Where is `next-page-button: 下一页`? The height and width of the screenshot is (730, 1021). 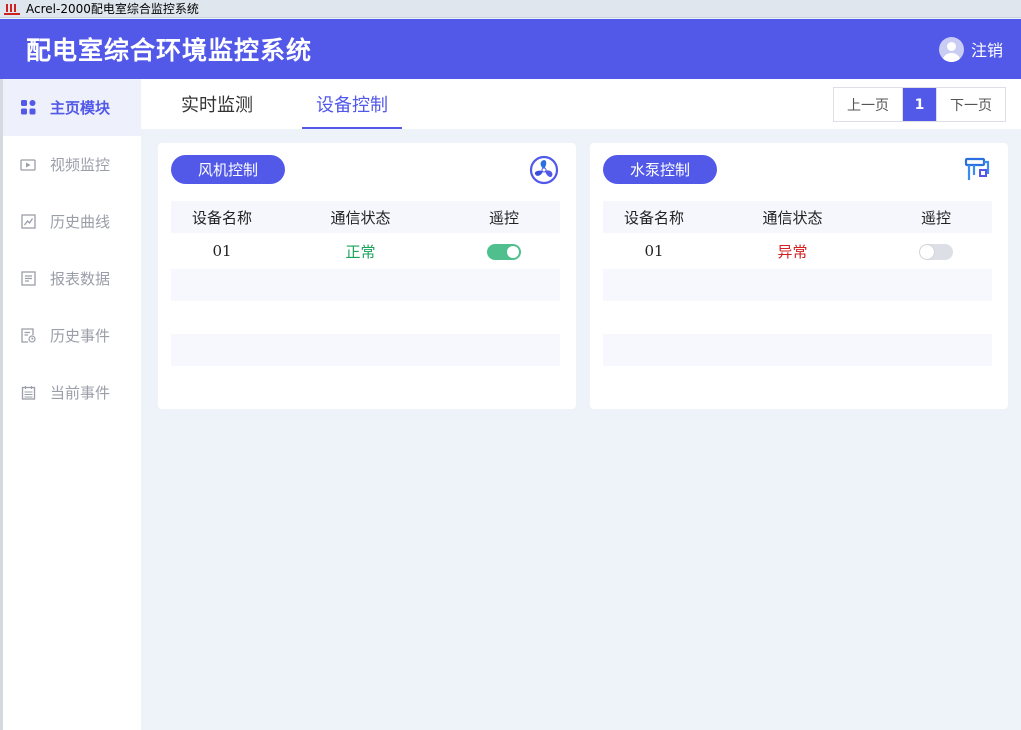 next-page-button: 下一页 is located at coordinates (970, 104).